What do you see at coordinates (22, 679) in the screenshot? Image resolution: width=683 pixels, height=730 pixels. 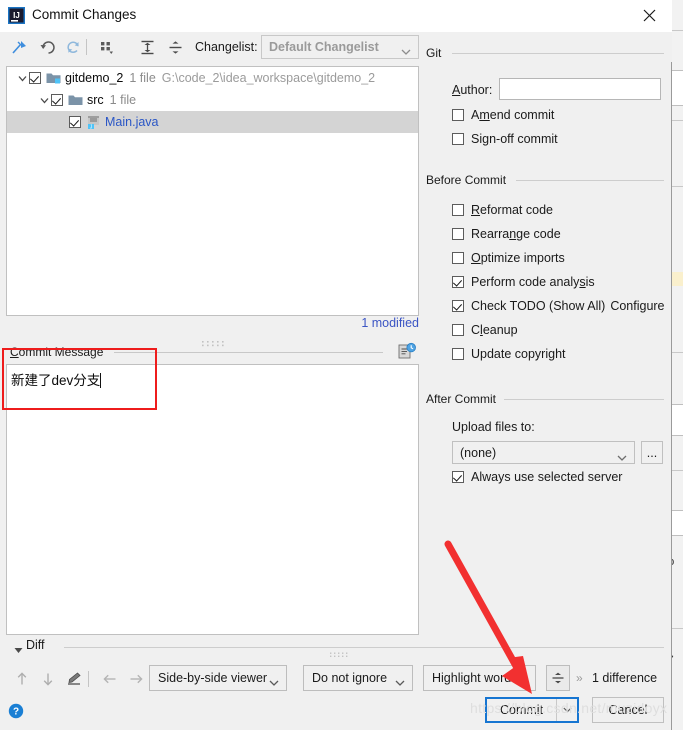 I see `previous-difference-icon` at bounding box center [22, 679].